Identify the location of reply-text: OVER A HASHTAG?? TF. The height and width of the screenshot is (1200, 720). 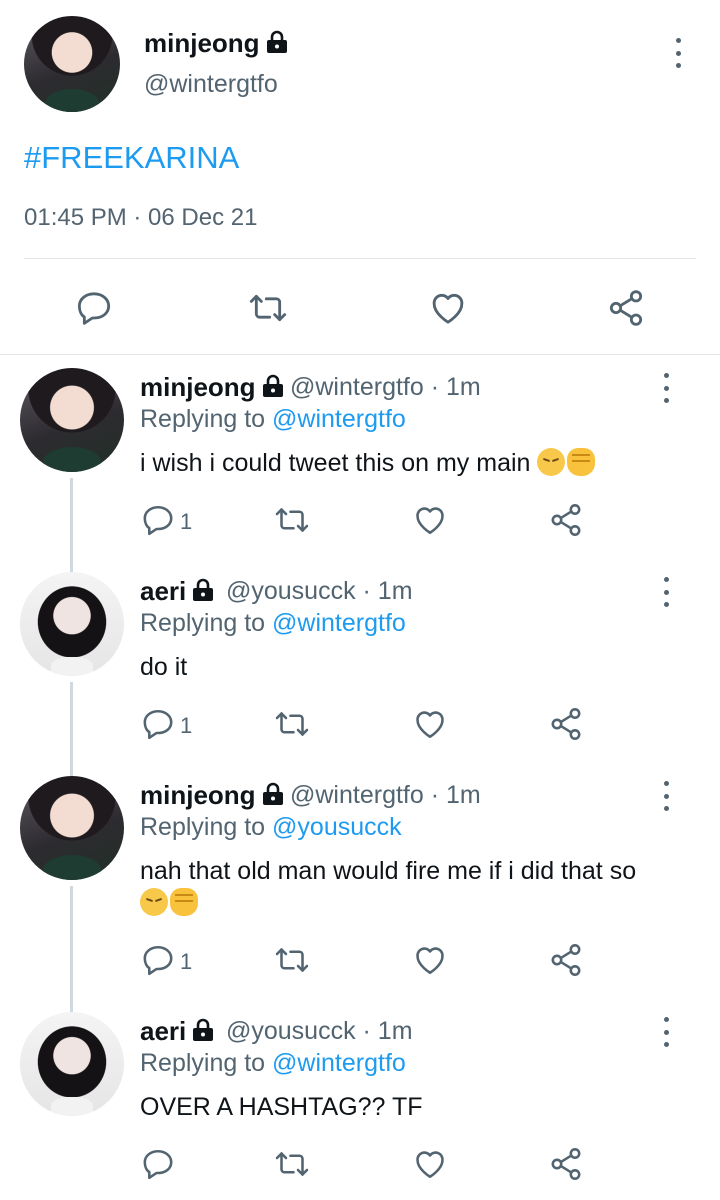
(281, 1107).